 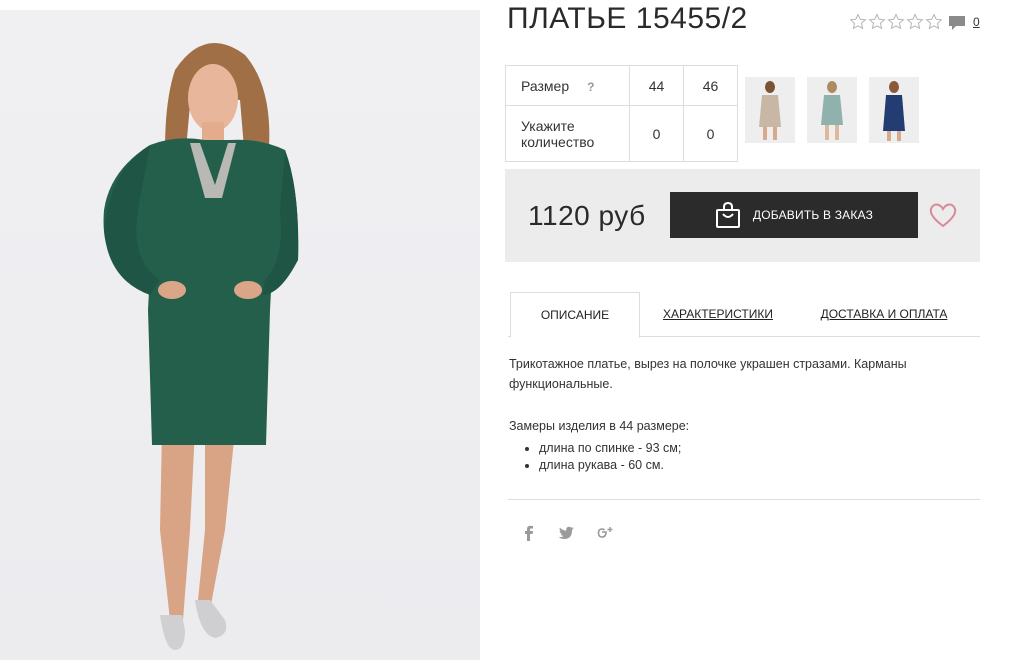 What do you see at coordinates (727, 214) in the screenshot?
I see `shopping-bag-icon` at bounding box center [727, 214].